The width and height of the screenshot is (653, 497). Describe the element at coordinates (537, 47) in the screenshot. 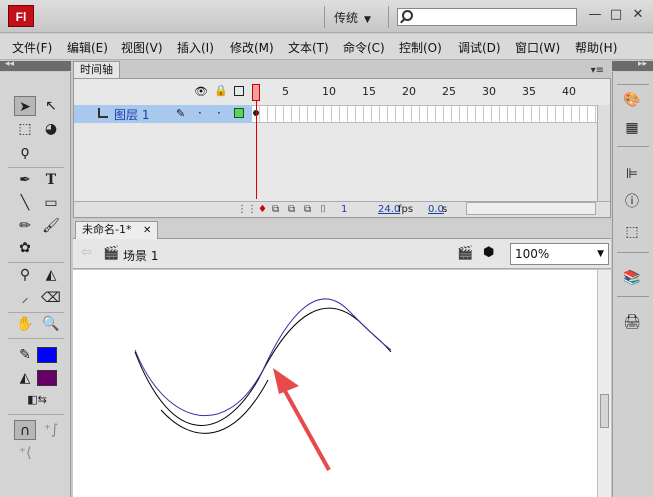

I see `menu-window: 窗口(W)` at that location.